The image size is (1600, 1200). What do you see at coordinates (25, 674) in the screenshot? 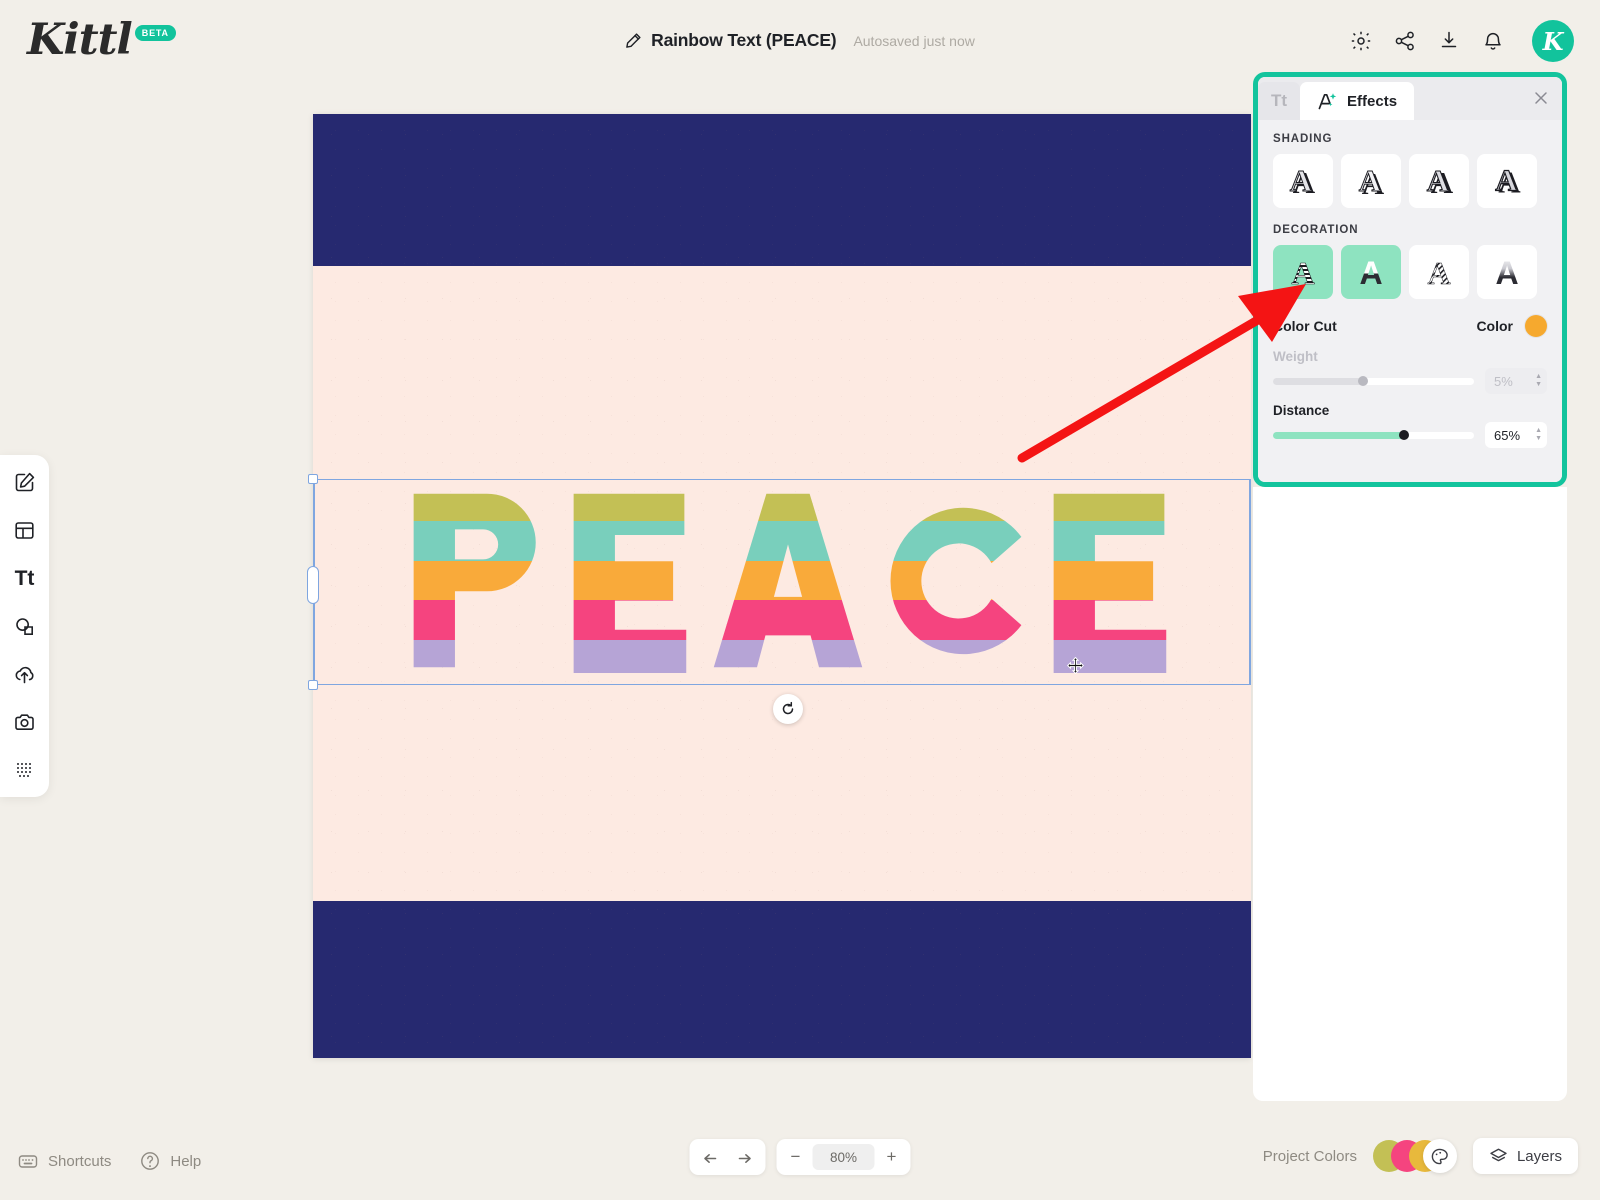
I see `tool-uploads` at bounding box center [25, 674].